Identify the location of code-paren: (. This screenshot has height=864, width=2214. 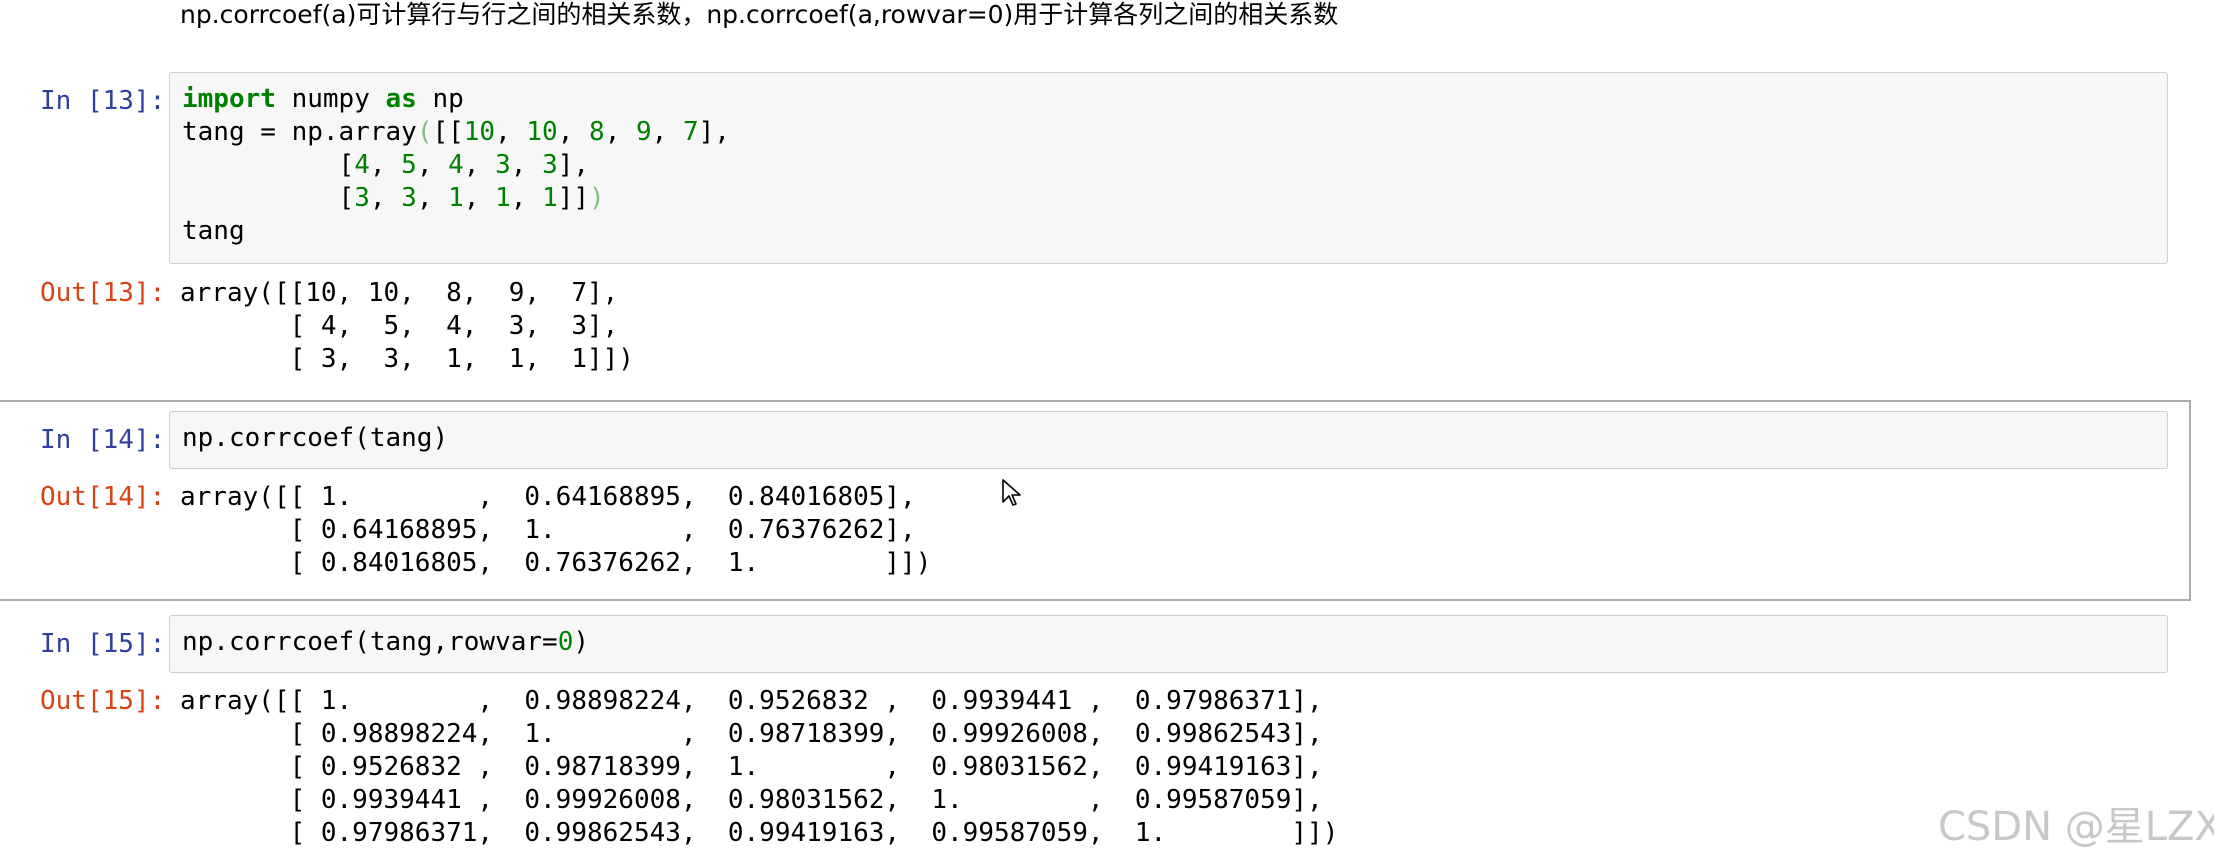
(424, 132).